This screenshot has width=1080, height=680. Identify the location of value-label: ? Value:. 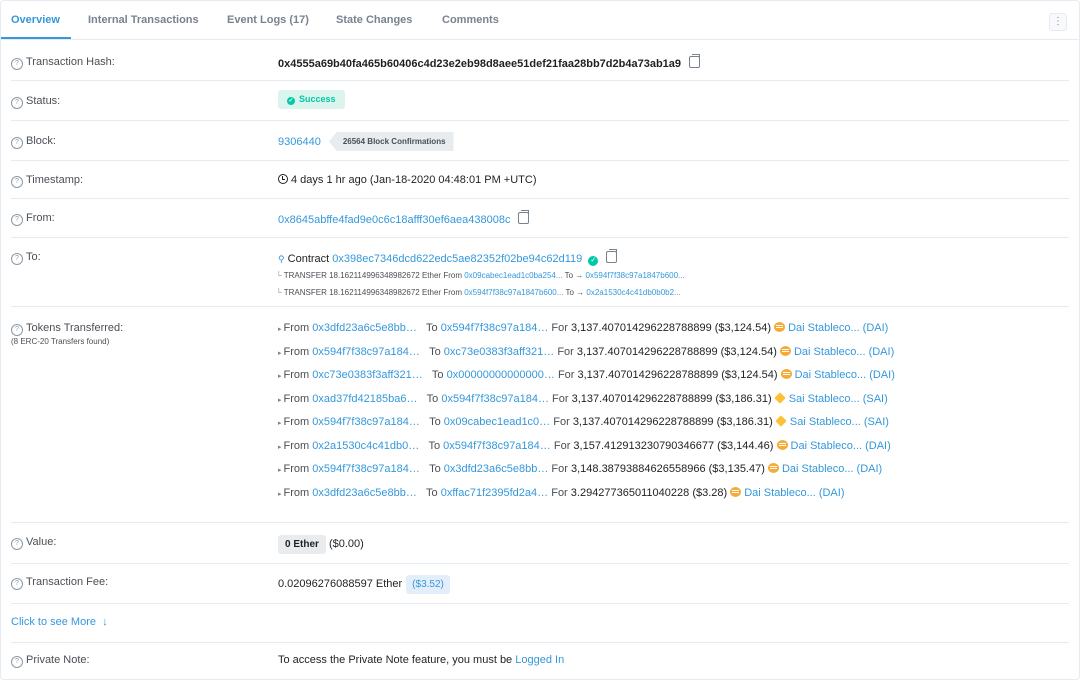
(33, 543).